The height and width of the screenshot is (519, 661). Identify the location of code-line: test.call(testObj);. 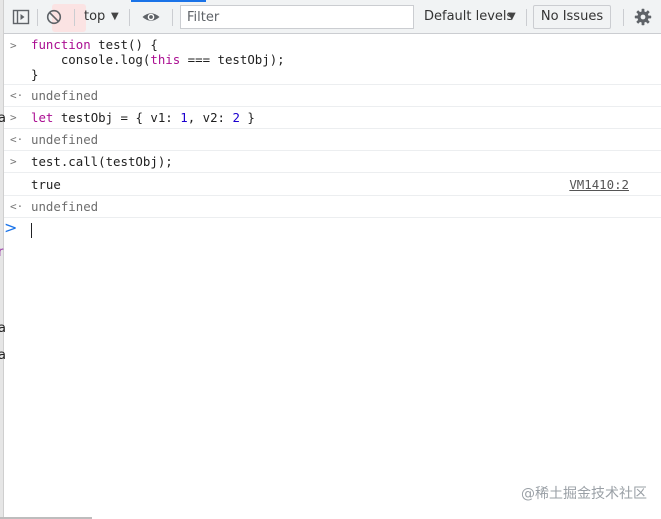
(102, 161).